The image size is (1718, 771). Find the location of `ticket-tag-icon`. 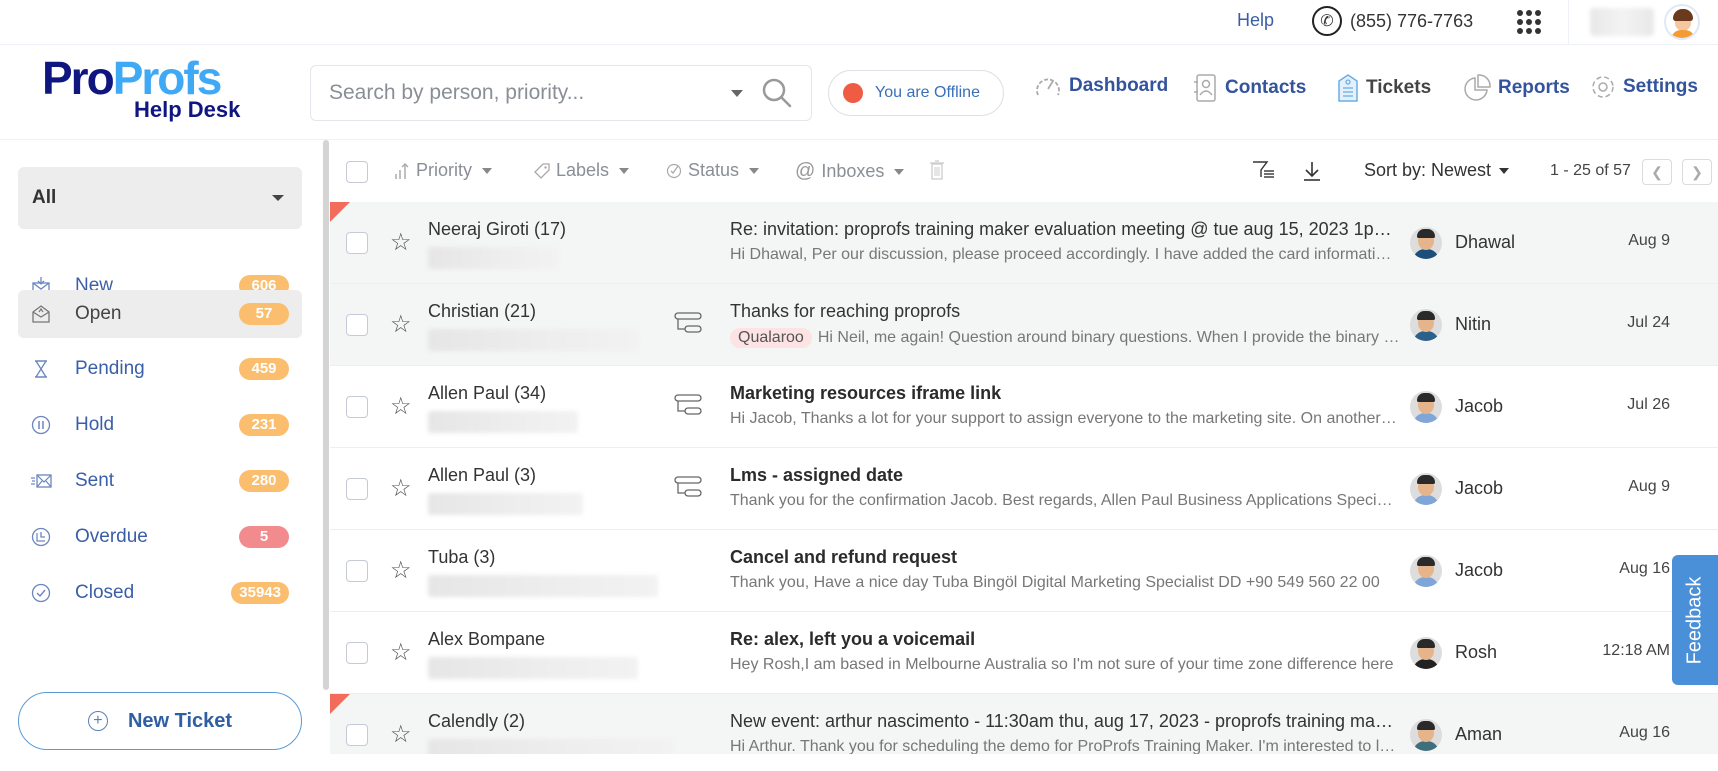

ticket-tag-icon is located at coordinates (1348, 88).